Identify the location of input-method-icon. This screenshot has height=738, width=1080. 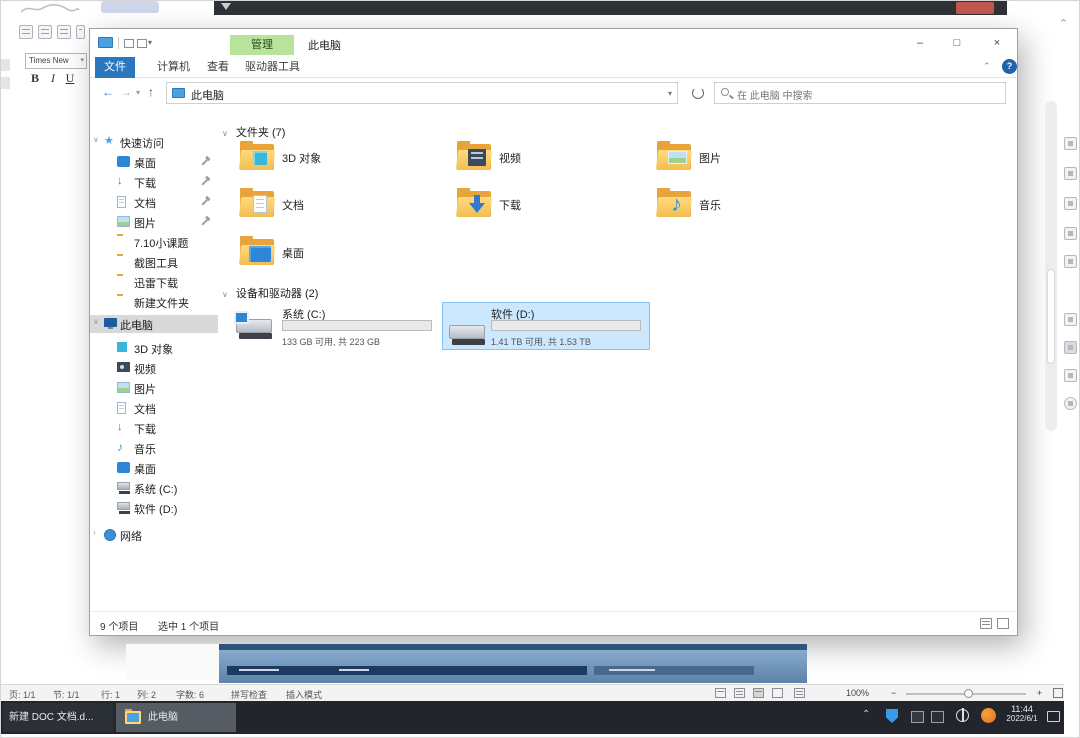
(962, 715).